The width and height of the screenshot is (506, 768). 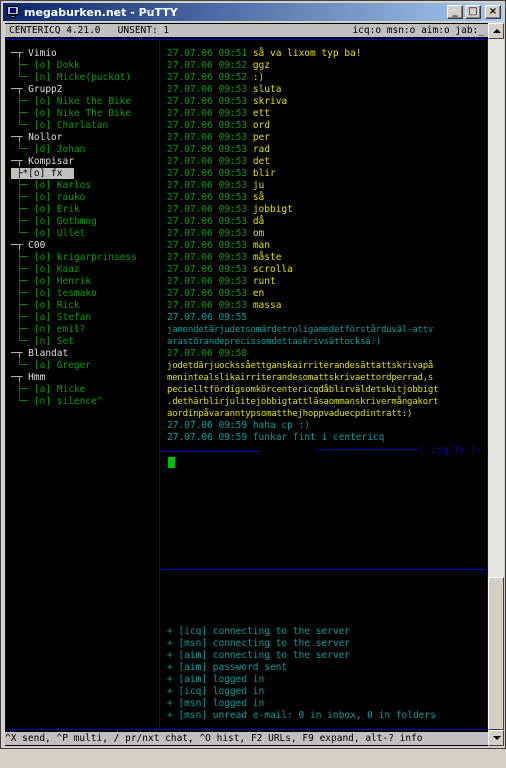 What do you see at coordinates (261, 161) in the screenshot?
I see `message-text: det` at bounding box center [261, 161].